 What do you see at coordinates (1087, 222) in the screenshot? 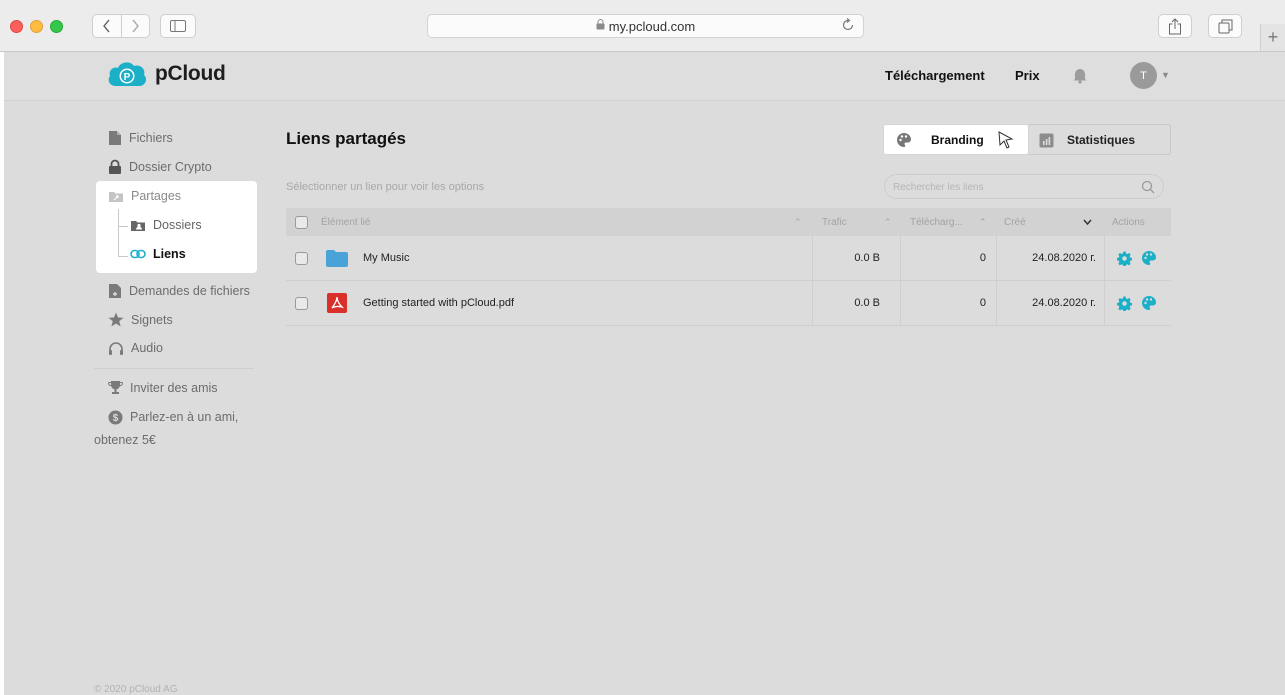
I see `sort-desc-icon` at bounding box center [1087, 222].